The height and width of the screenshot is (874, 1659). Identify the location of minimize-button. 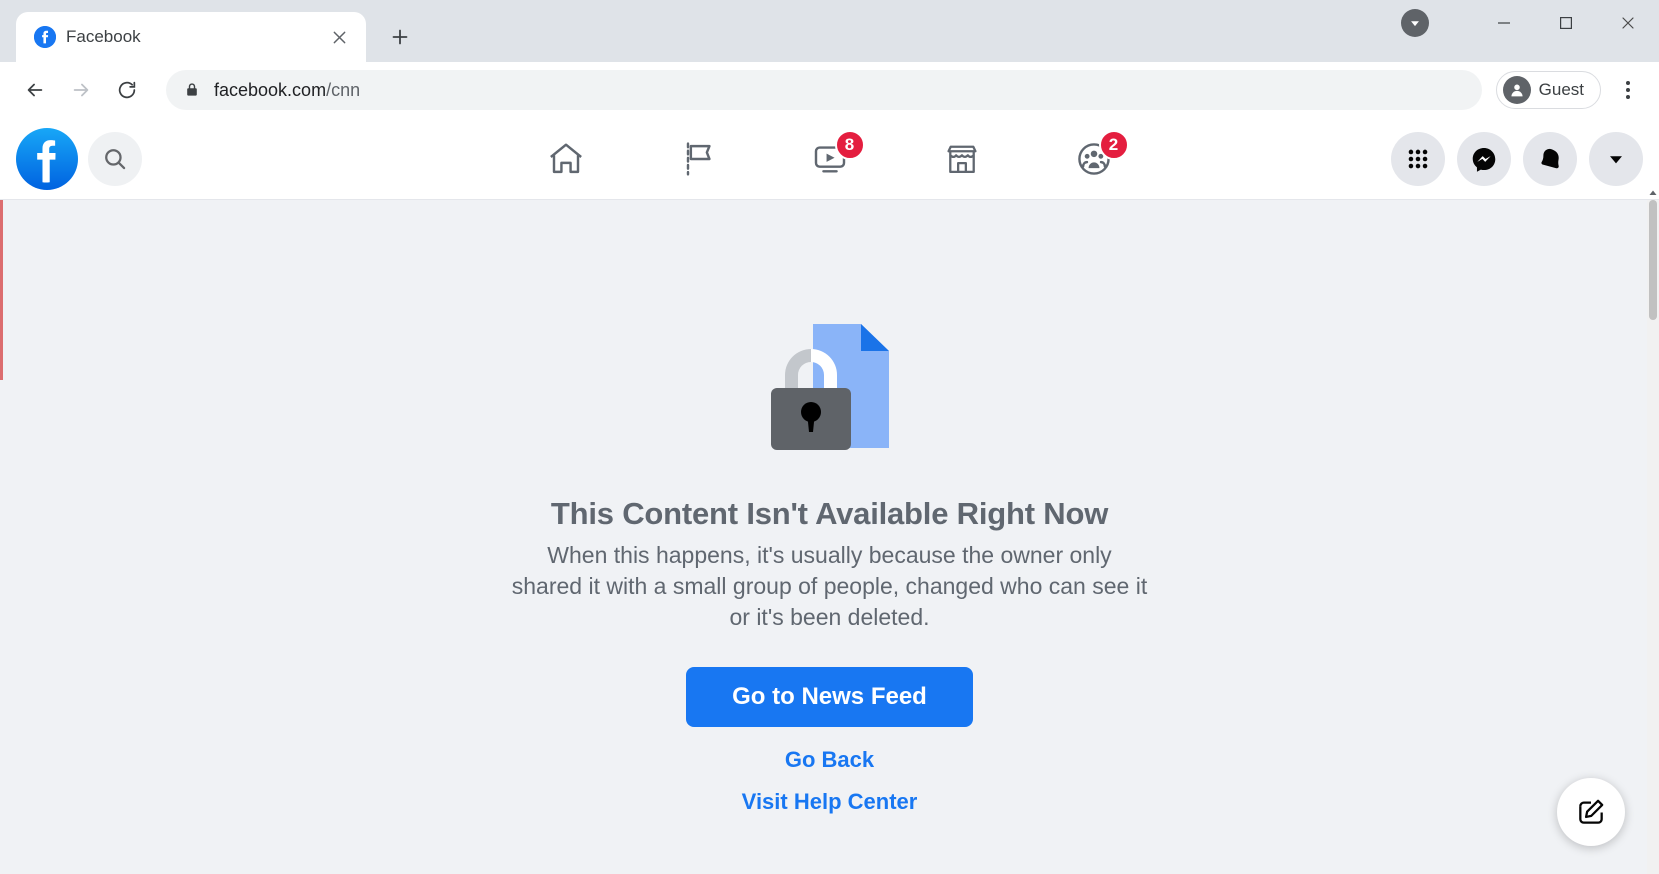
(1504, 23).